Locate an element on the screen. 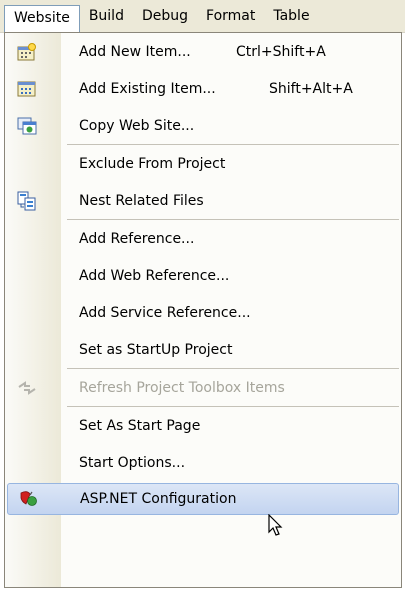  copy-web-site-icon is located at coordinates (27, 126).